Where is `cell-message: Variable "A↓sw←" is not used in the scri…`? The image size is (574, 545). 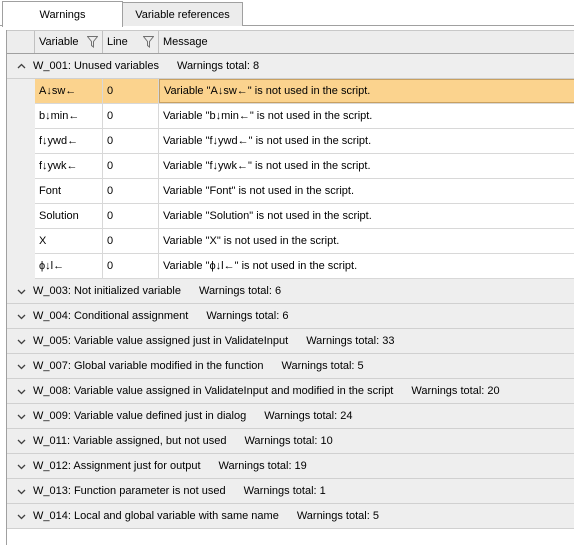 cell-message: Variable "A↓sw←" is not used in the scri… is located at coordinates (366, 91).